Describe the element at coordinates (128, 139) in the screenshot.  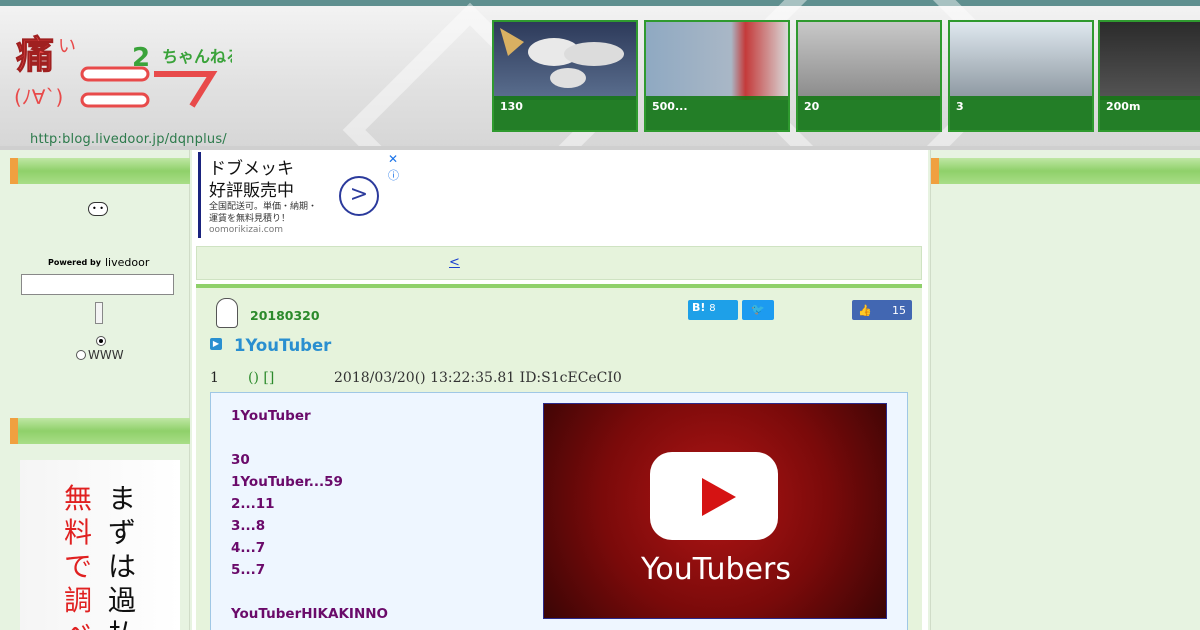
I see `logo-url: http:blog.livedoor.jp/dqnplus/` at that location.